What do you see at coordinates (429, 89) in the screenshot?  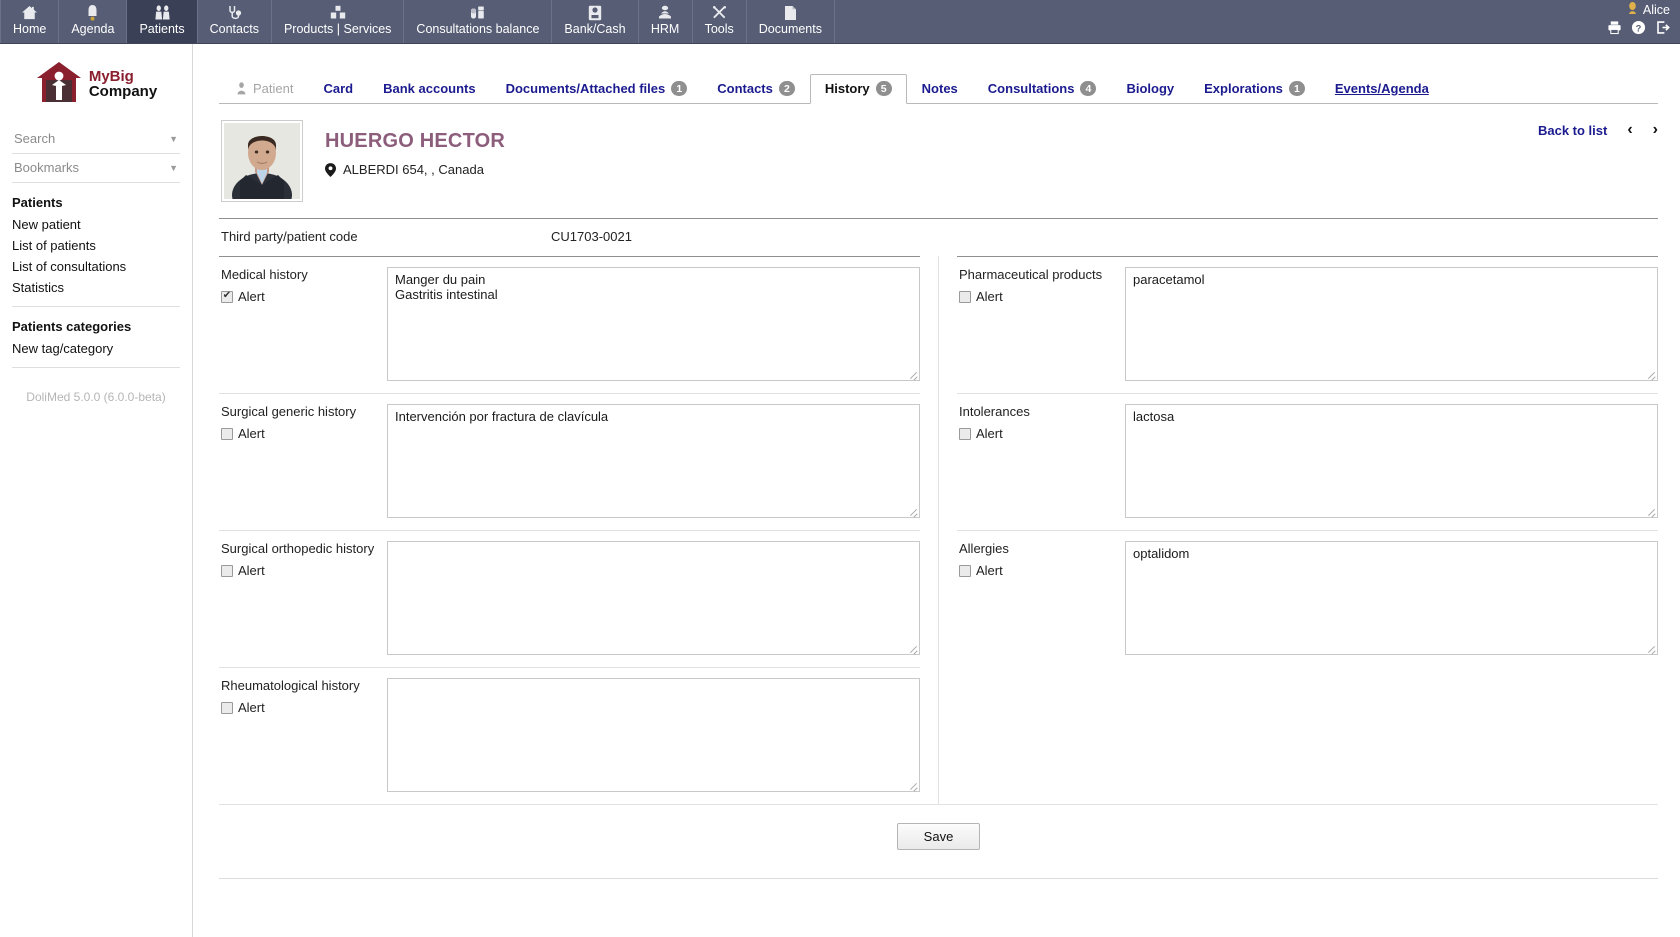 I see `tab-bank-accounts: Bank accounts` at bounding box center [429, 89].